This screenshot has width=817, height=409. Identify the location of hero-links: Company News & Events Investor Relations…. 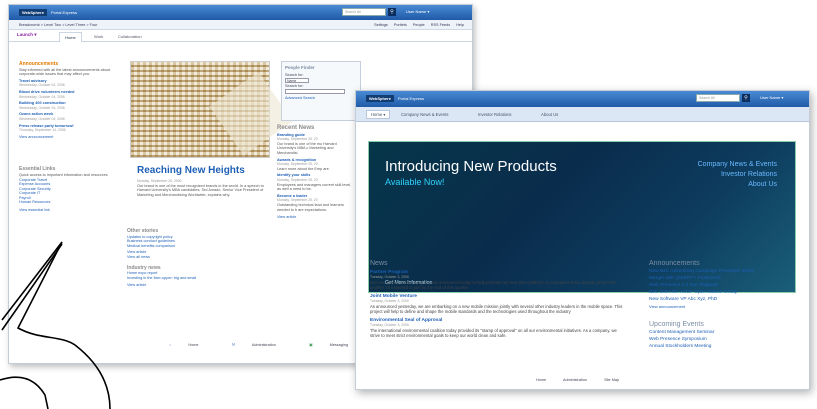
(737, 175).